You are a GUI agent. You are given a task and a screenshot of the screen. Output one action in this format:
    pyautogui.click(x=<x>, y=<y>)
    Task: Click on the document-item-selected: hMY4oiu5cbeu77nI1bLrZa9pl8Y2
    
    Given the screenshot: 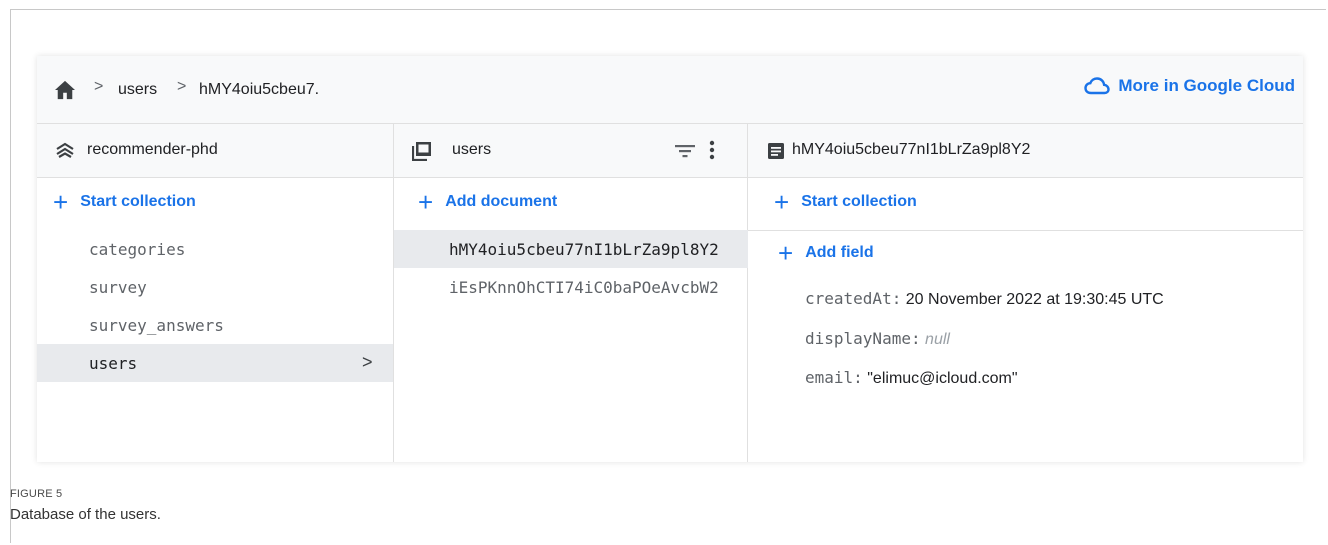 What is the action you would take?
    pyautogui.click(x=571, y=249)
    